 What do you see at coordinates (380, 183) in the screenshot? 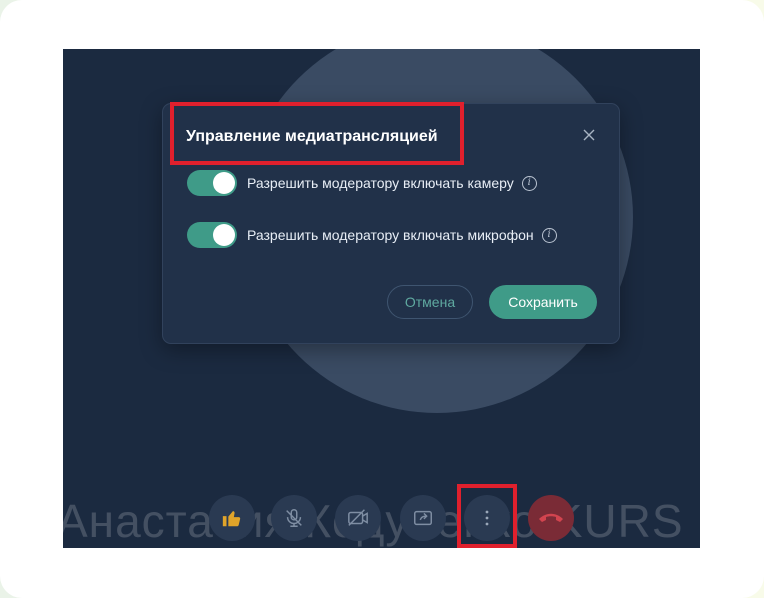
I see `camera-permission-label: Разрешить модератору включать камеру` at bounding box center [380, 183].